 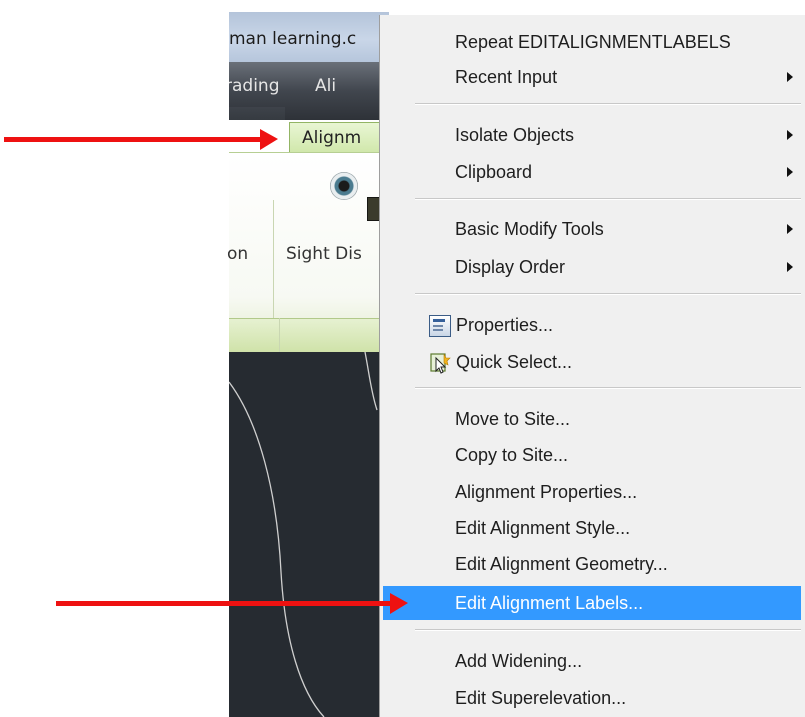 I want to click on ribbon-tab-bar: rading Ali, so click(x=309, y=91).